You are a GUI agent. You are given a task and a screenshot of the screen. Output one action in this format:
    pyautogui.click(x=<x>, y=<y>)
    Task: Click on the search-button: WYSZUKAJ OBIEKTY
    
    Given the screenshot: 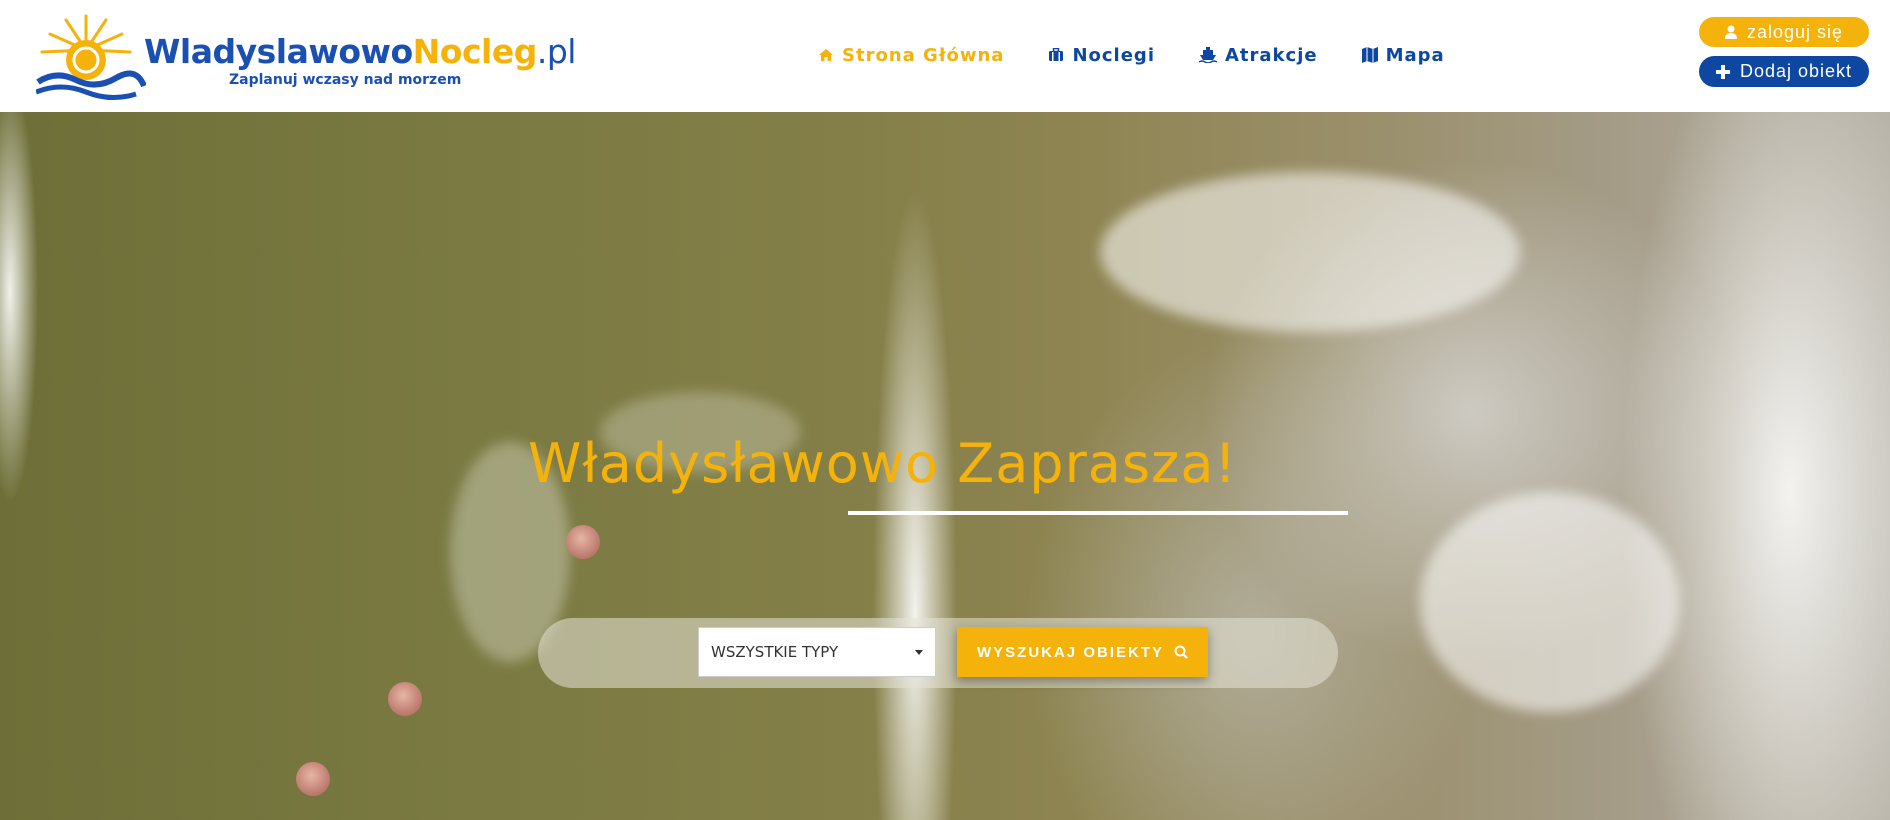 What is the action you would take?
    pyautogui.click(x=1082, y=652)
    